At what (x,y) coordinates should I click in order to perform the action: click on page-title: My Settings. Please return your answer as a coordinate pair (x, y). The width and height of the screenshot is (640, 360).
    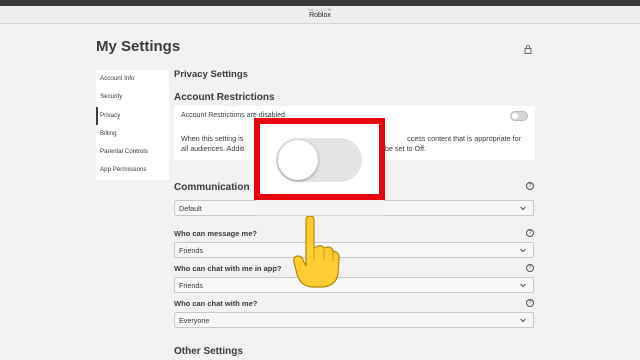
    Looking at the image, I should click on (138, 46).